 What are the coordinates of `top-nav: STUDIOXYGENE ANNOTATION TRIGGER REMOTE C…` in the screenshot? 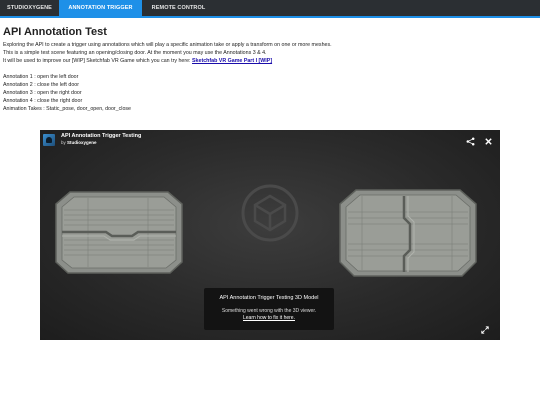 It's located at (270, 8).